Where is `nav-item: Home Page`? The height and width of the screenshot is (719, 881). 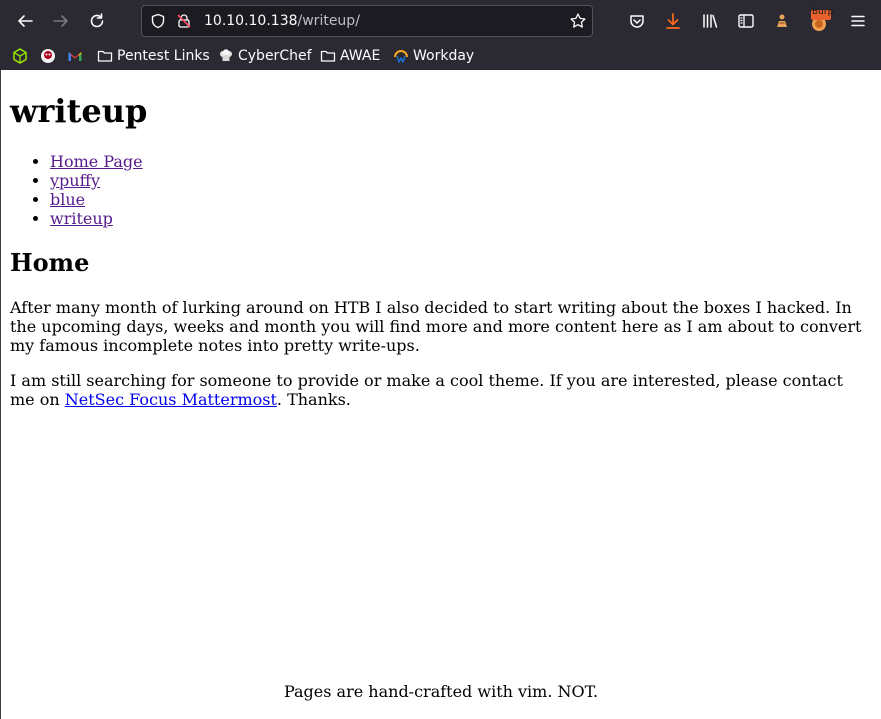 nav-item: Home Page is located at coordinates (96, 161).